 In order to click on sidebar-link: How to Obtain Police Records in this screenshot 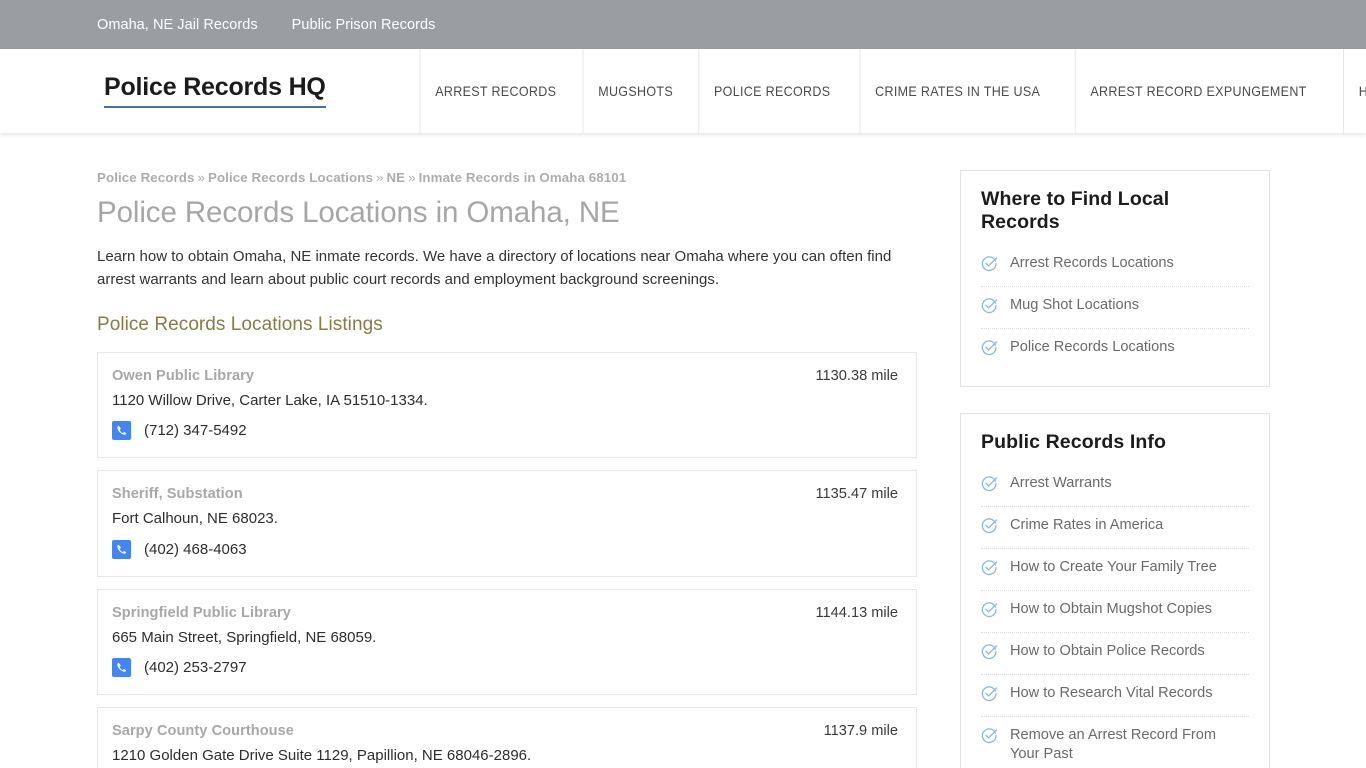, I will do `click(1107, 651)`.